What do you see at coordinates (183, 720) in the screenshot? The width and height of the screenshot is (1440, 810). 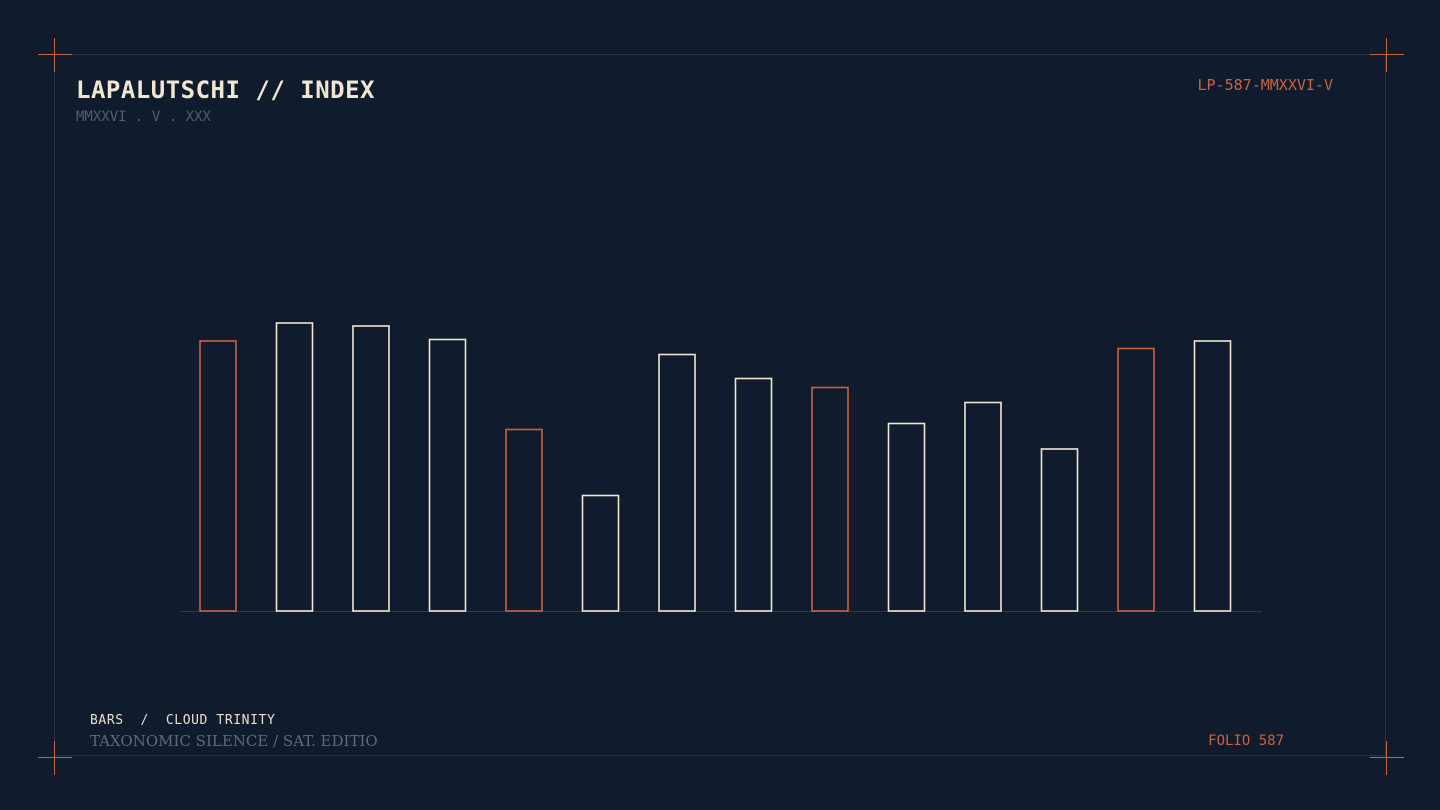 I see `chart-type-label: BARS / CLOUD TRINITY` at bounding box center [183, 720].